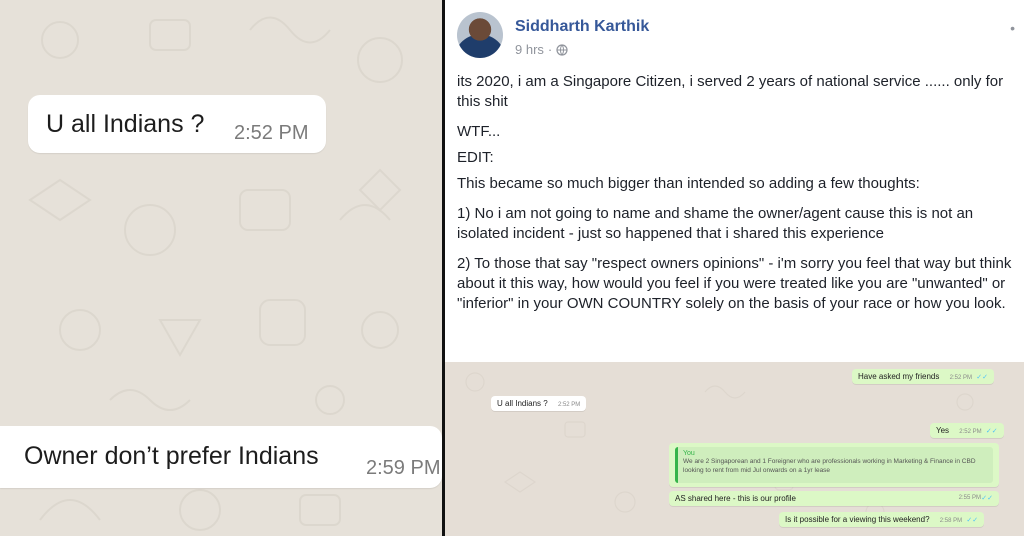  I want to click on message-time: 2:58 PM, so click(951, 521).